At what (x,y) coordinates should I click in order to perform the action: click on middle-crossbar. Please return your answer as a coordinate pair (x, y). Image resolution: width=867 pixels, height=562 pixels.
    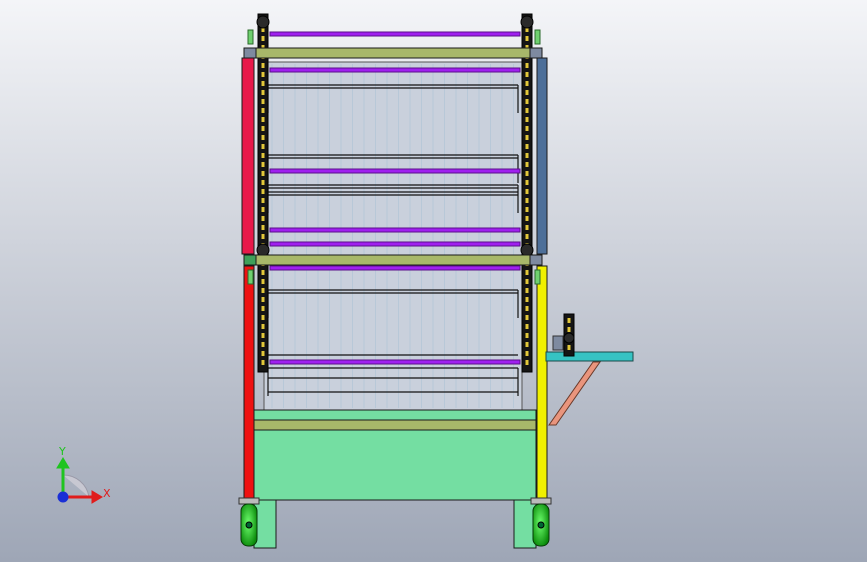
    Looking at the image, I should click on (393, 260).